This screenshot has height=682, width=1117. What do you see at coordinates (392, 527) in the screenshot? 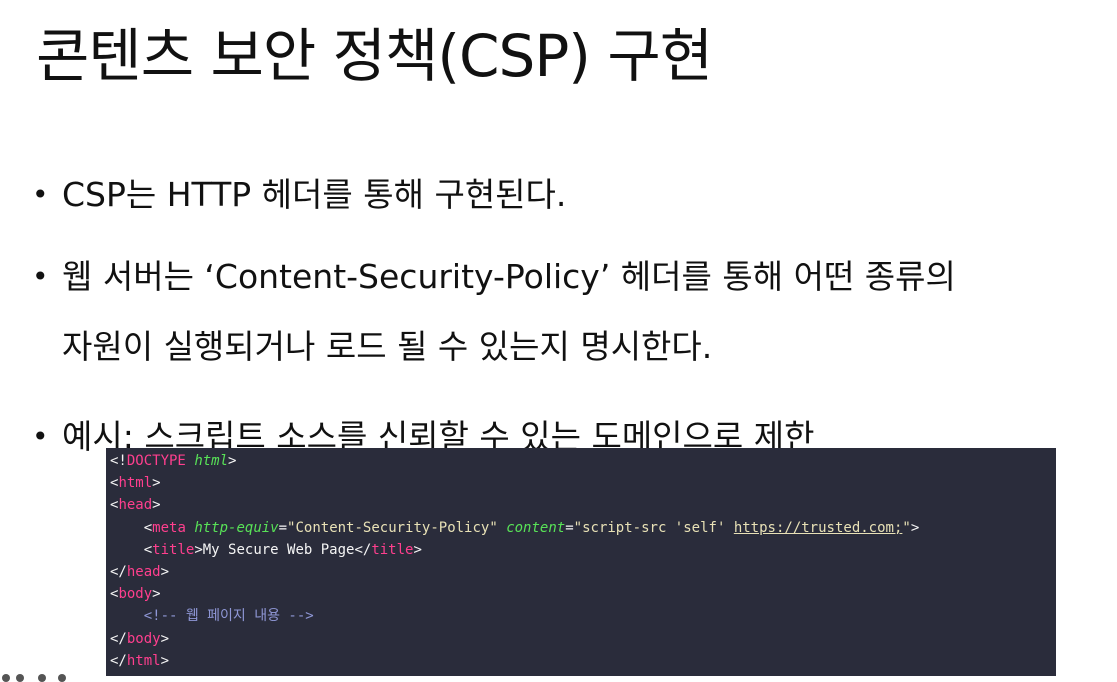
I see `code-string: "Content-Security-Policy"` at bounding box center [392, 527].